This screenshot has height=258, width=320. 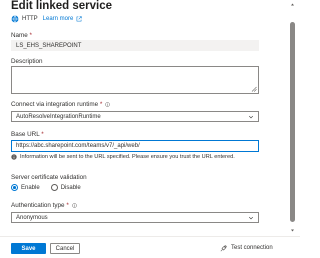 I want to click on cancel-button: Cancel, so click(x=65, y=248).